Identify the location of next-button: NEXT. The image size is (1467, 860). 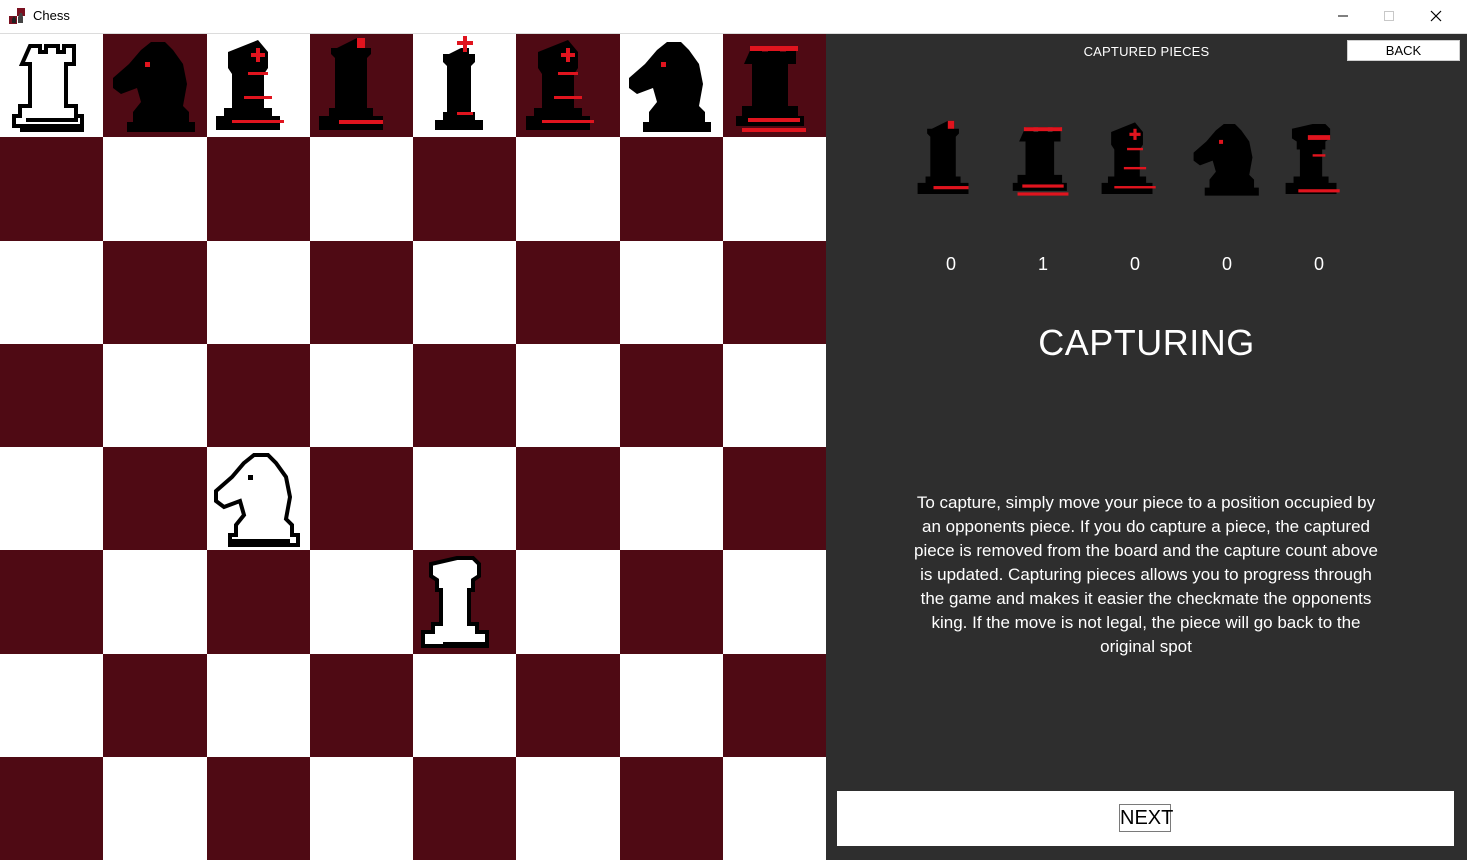
(1146, 818).